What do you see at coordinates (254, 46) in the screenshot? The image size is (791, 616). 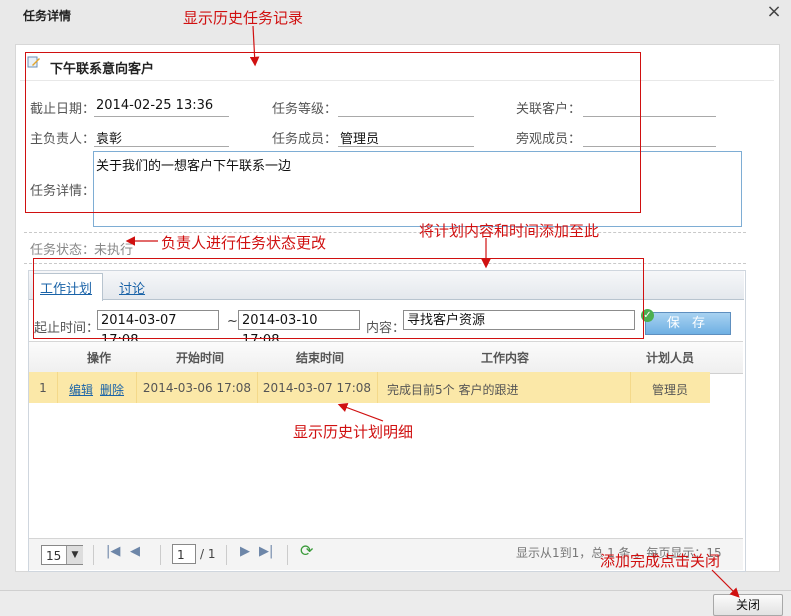 I see `arrow-history-task` at bounding box center [254, 46].